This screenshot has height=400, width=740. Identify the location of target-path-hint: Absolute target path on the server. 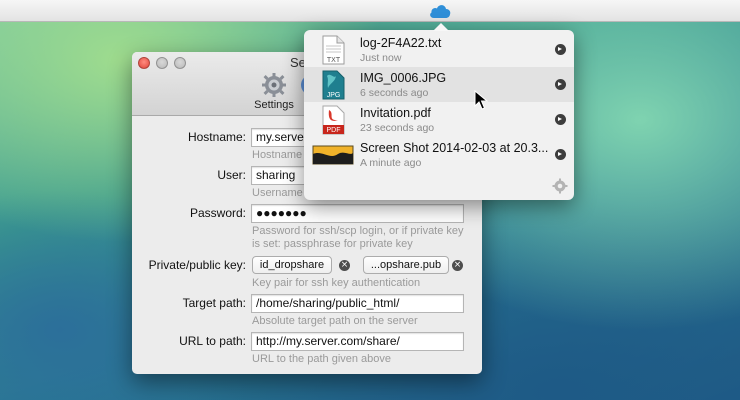
(335, 321).